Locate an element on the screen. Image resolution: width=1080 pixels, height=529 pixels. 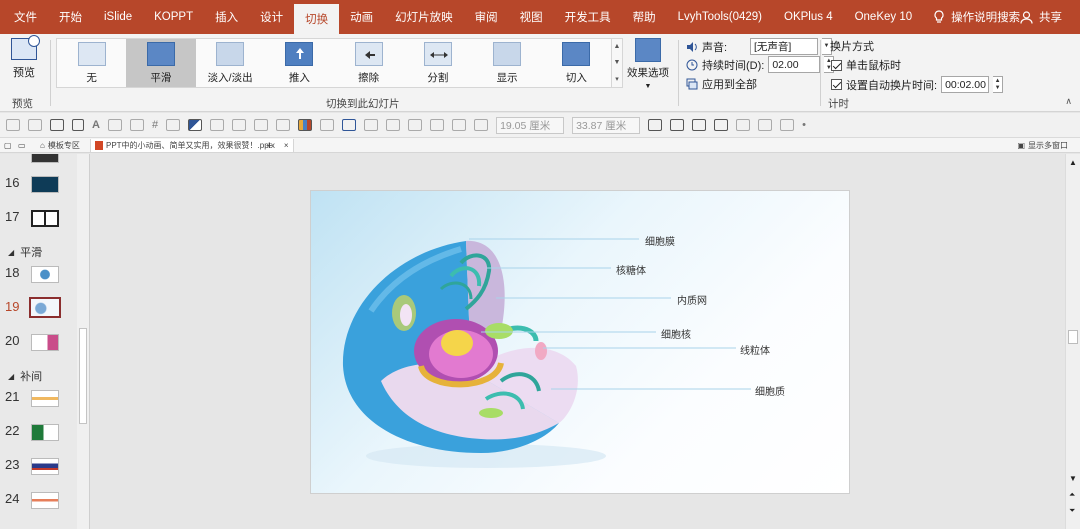
shape-width-field: 19.05 厘米 is located at coordinates (530, 125).